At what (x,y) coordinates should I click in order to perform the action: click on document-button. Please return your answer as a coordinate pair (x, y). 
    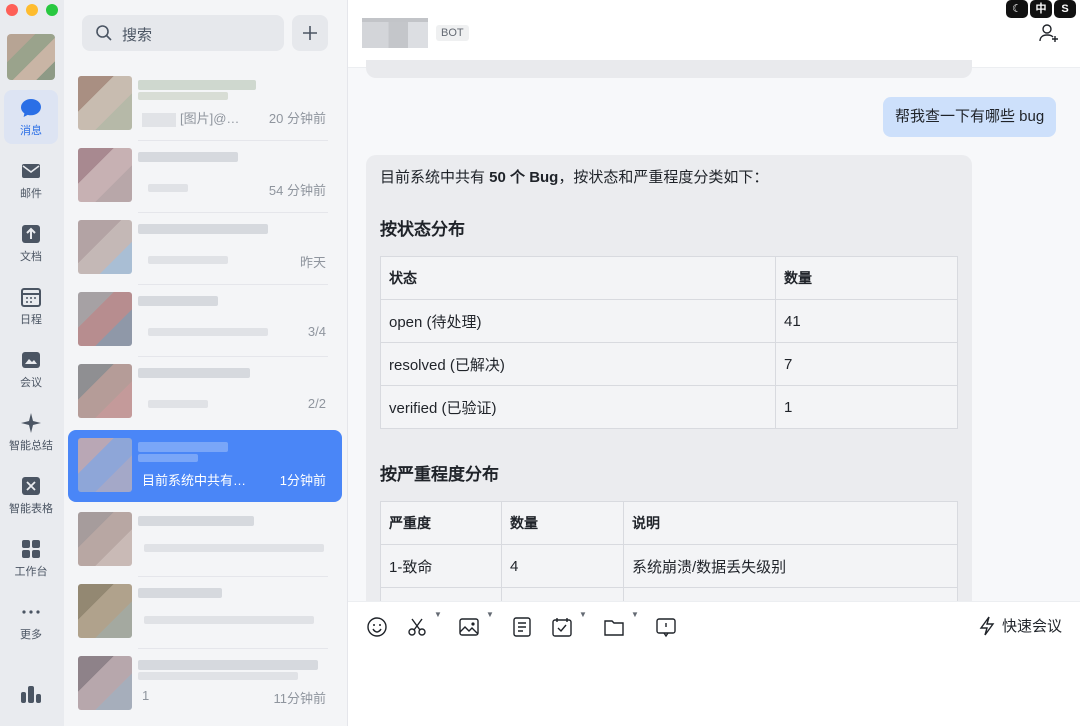
    Looking at the image, I should click on (522, 627).